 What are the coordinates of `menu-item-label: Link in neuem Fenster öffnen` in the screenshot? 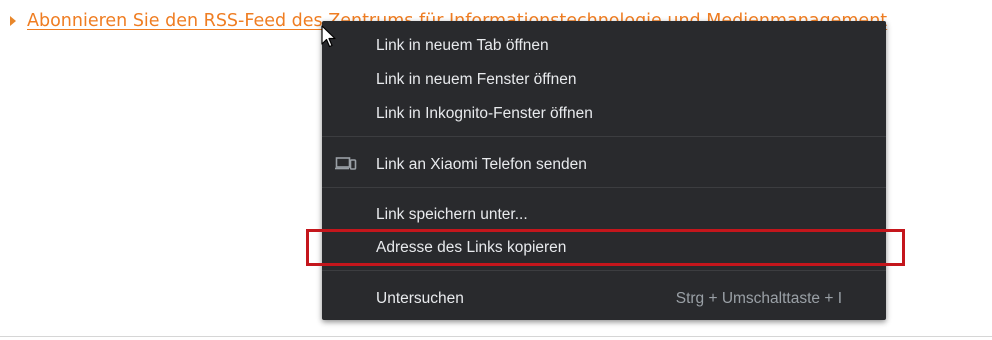 It's located at (476, 79).